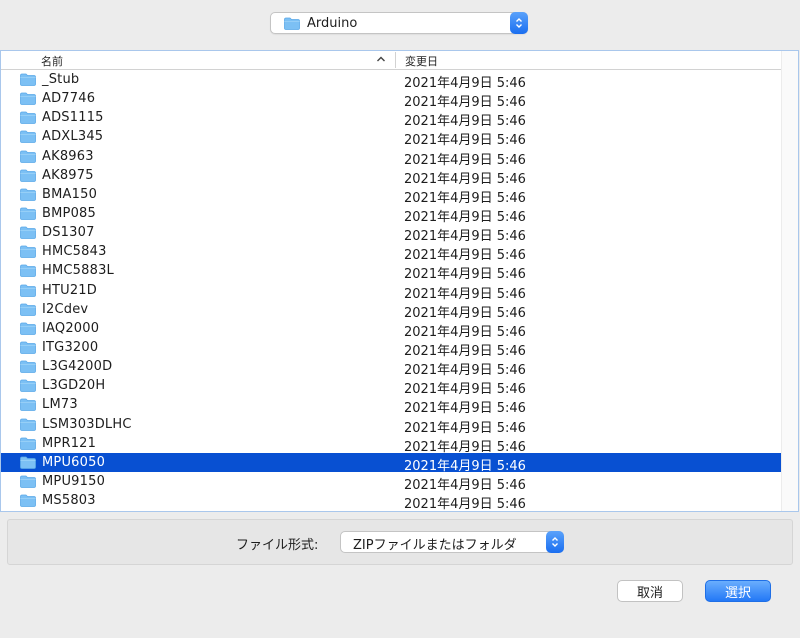  I want to click on list-item: AD7746 2021年4月9日 5:46, so click(392, 100).